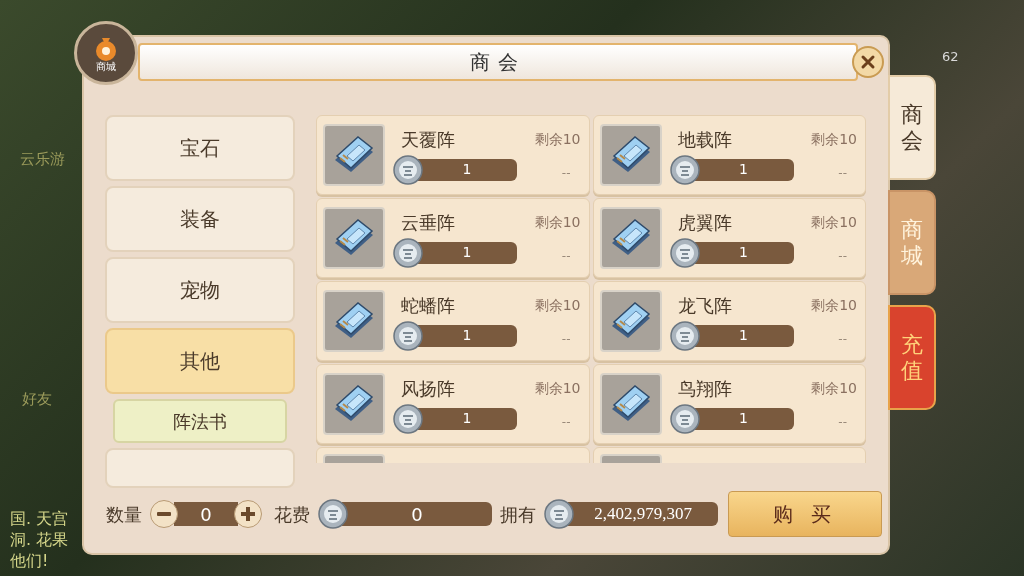 Image resolution: width=1024 pixels, height=576 pixels. I want to click on item-name: 鸟翔阵, so click(704, 388).